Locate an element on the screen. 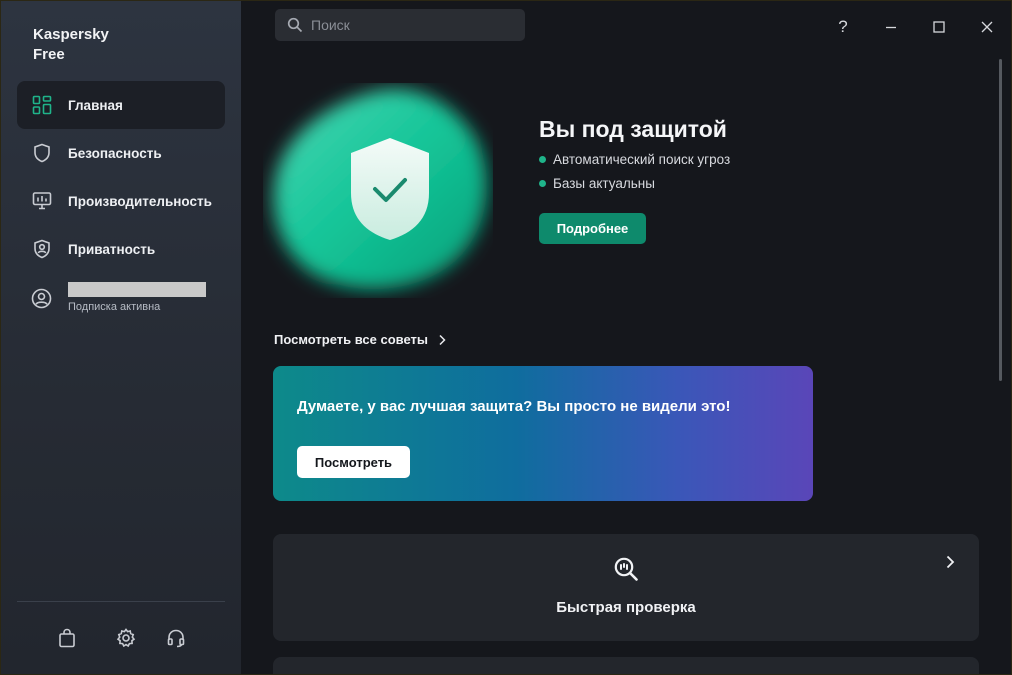  minimize-button is located at coordinates (891, 27).